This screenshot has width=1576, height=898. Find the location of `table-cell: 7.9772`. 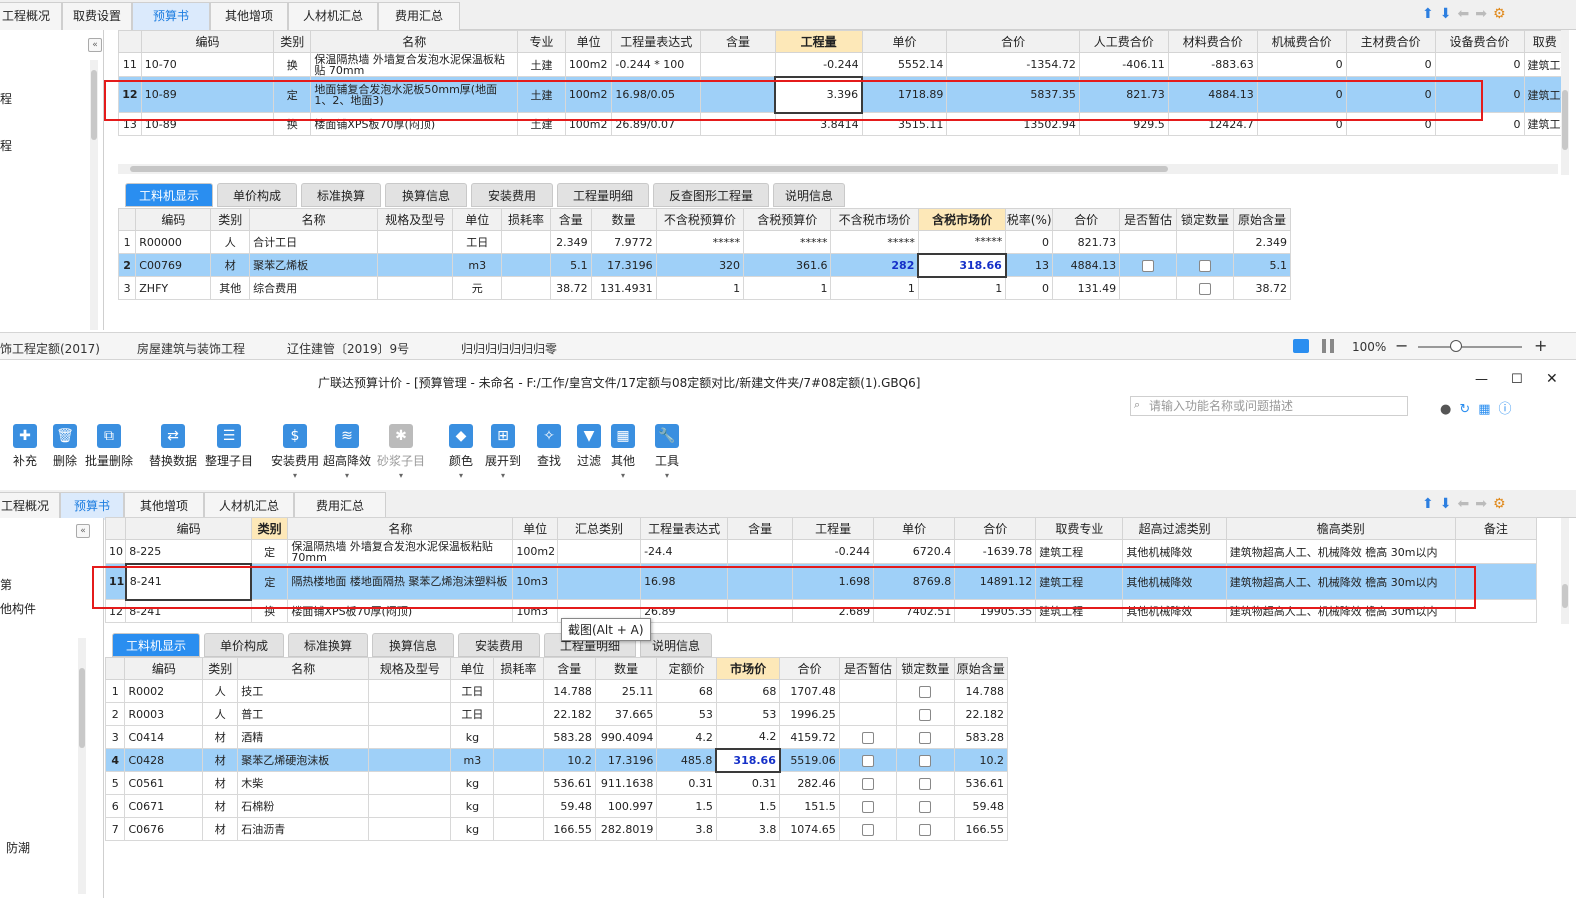

table-cell: 7.9772 is located at coordinates (623, 242).